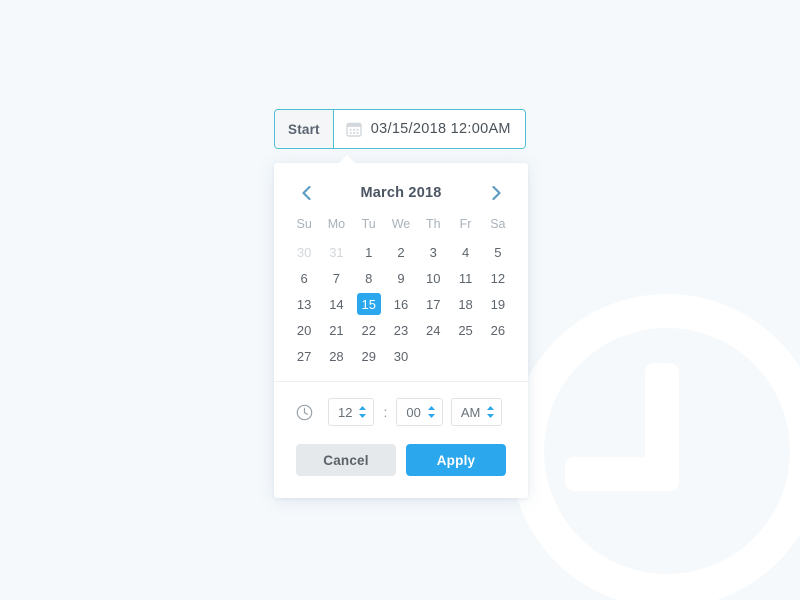  I want to click on day-cell: 20, so click(304, 330).